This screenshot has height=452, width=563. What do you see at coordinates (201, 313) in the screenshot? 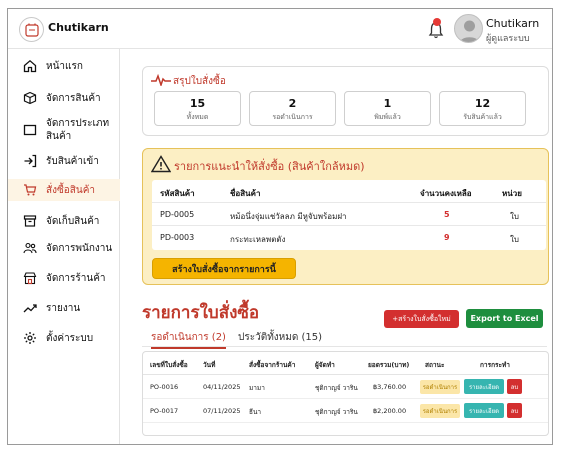
I see `orders-title: รายการใบสั่งซื้อ` at bounding box center [201, 313].